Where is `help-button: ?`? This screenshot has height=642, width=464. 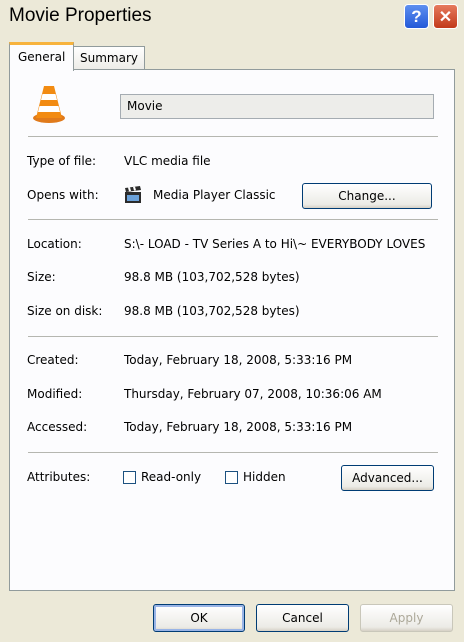 help-button: ? is located at coordinates (416, 16).